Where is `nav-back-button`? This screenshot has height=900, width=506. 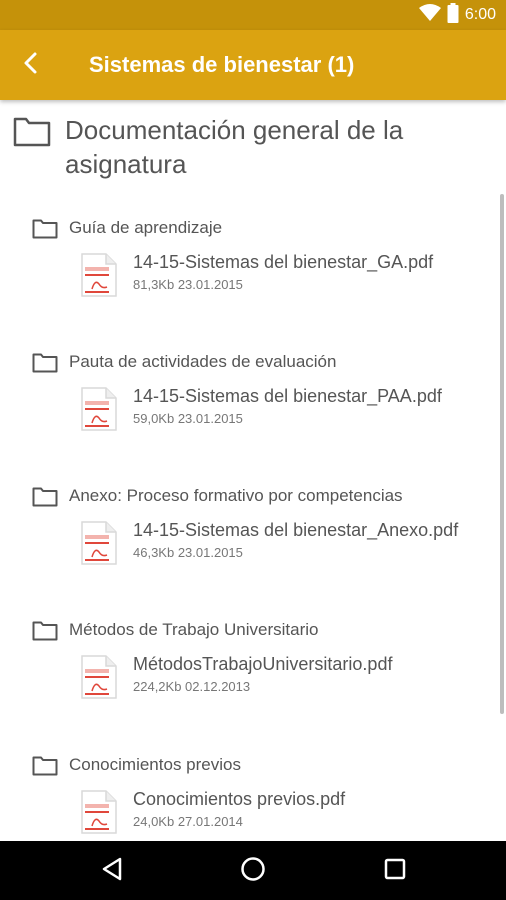 nav-back-button is located at coordinates (112, 871).